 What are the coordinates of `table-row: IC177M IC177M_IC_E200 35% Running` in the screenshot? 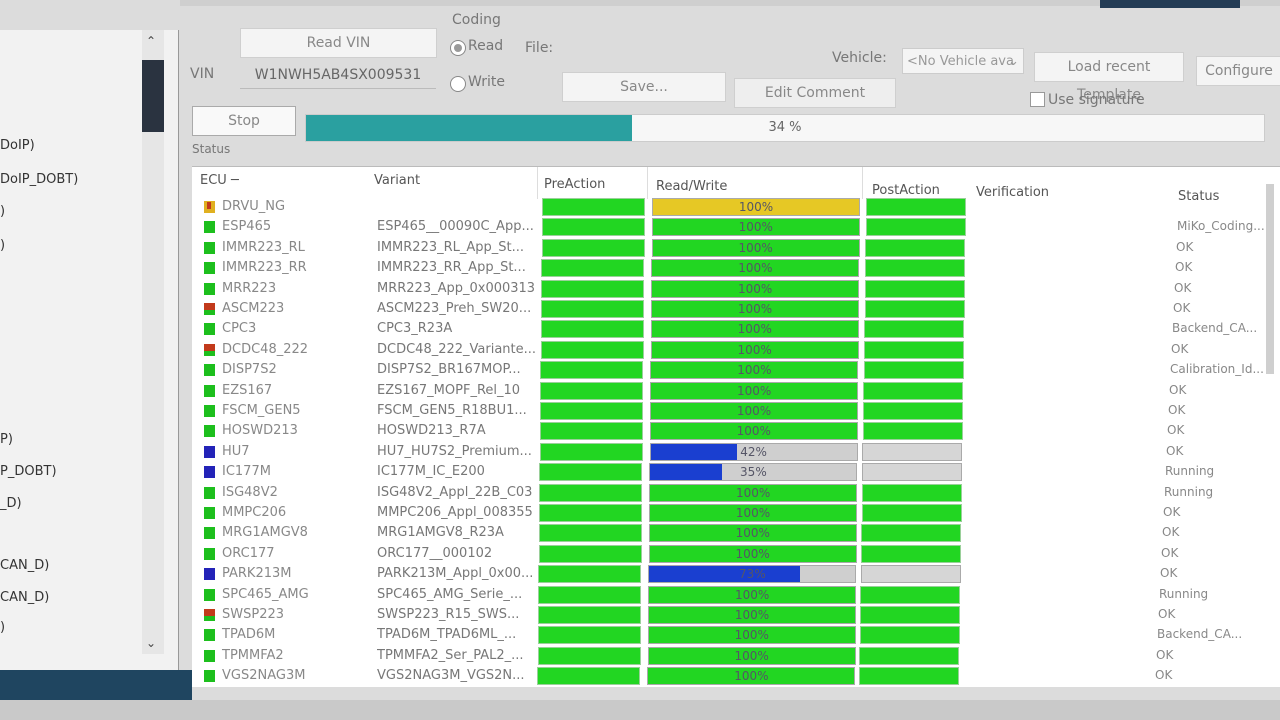 It's located at (736, 472).